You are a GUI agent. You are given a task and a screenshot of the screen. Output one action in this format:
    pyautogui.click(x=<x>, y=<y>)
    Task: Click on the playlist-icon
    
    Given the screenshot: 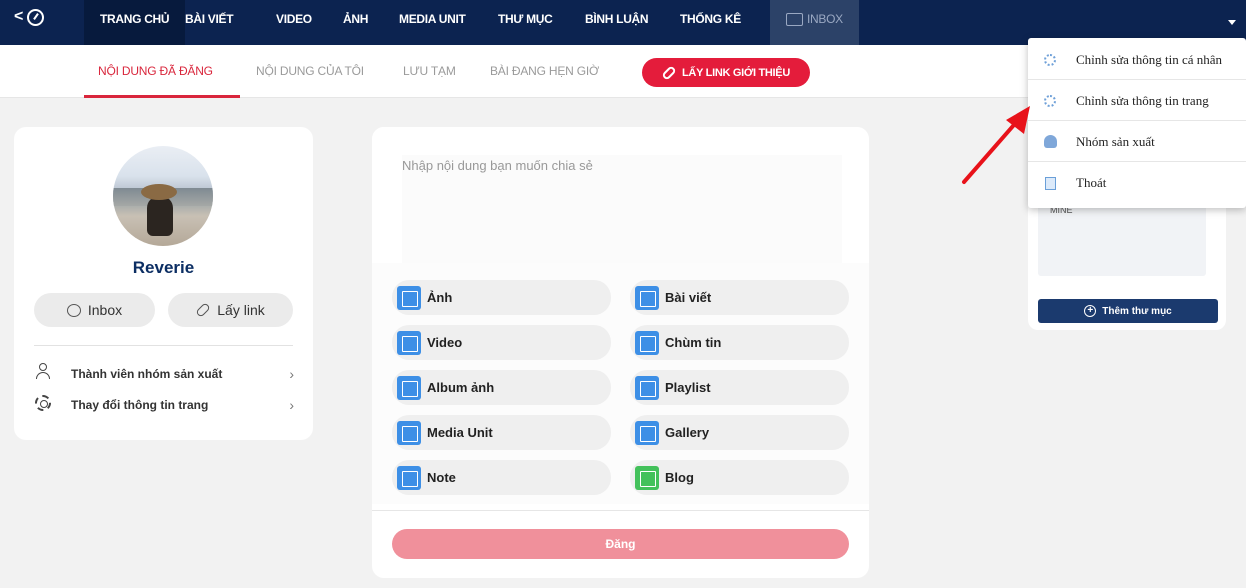 What is the action you would take?
    pyautogui.click(x=647, y=387)
    